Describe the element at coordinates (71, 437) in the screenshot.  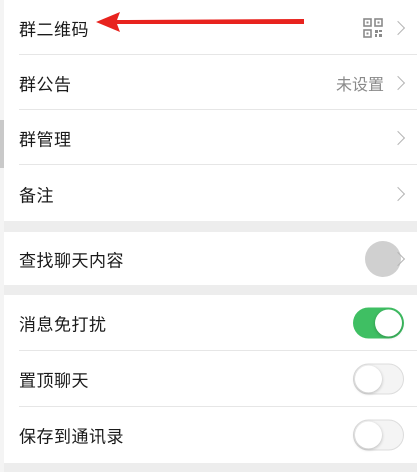
I see `row-label-save-contacts: 保存到通讯录` at that location.